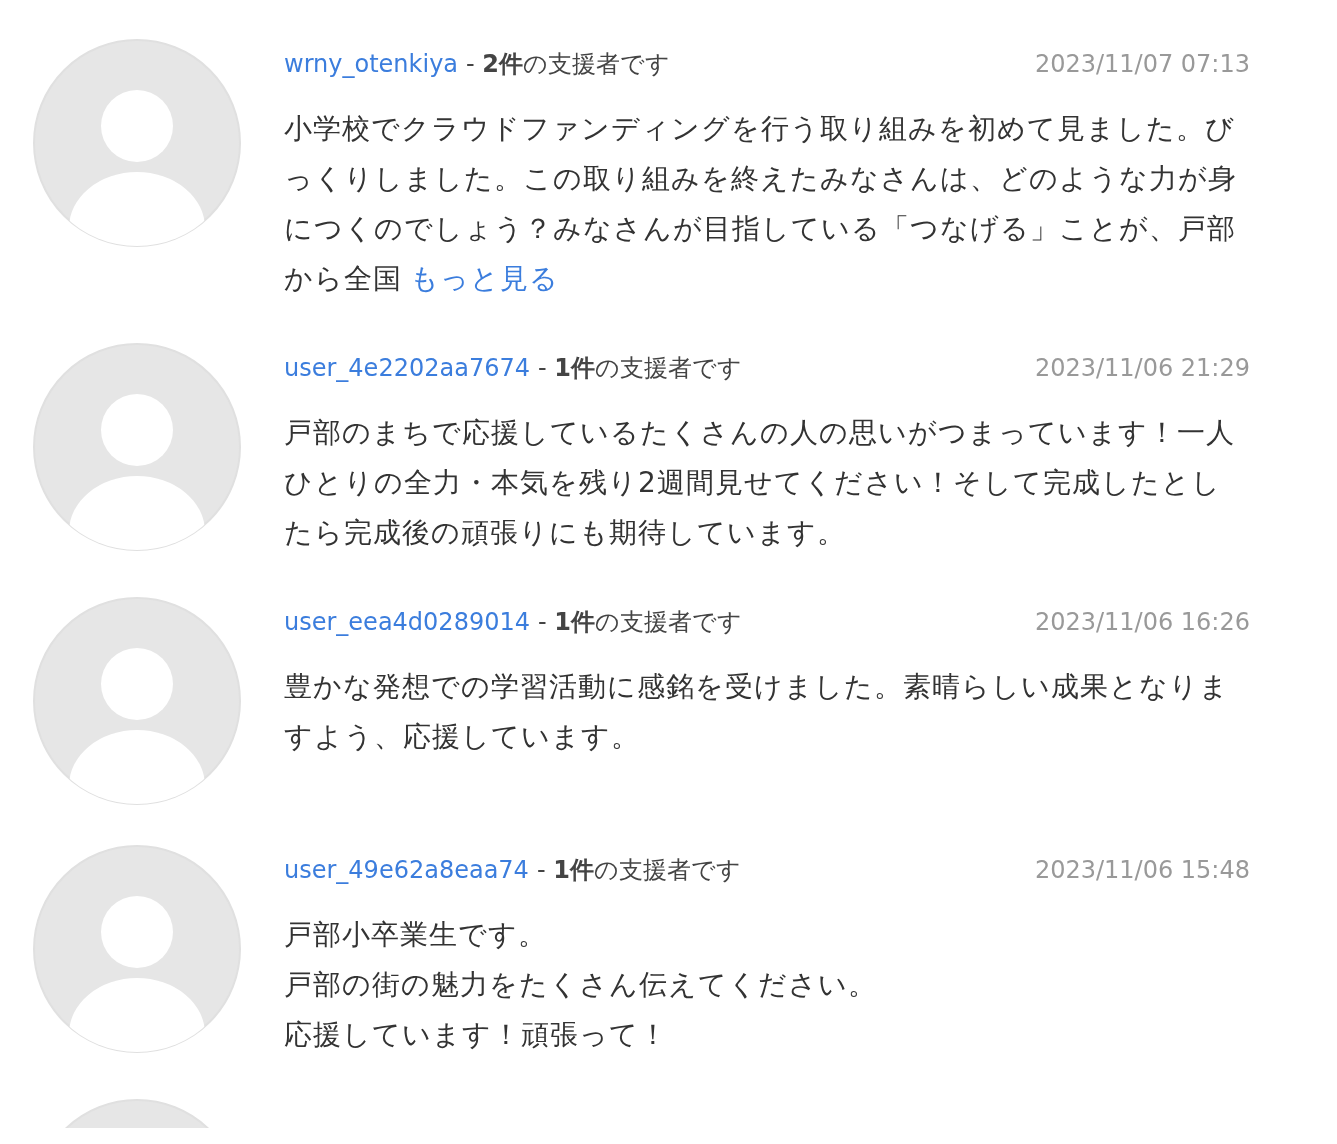 The image size is (1337, 1144). I want to click on username-link: wrny_otenkiya, so click(371, 64).